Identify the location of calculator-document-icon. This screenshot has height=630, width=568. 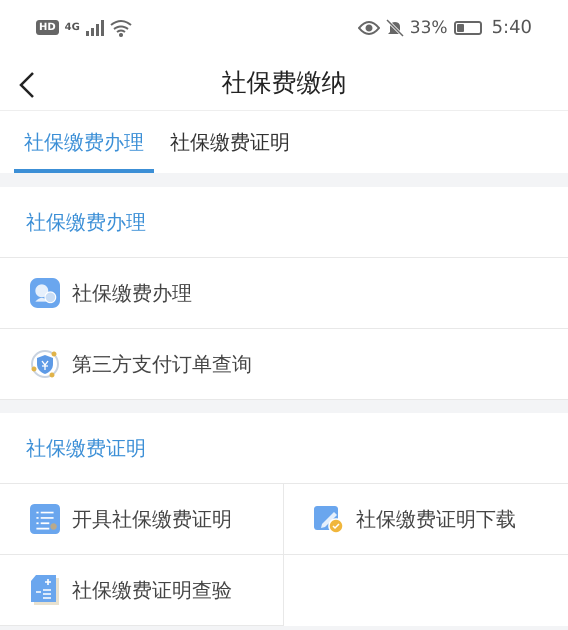
(45, 590).